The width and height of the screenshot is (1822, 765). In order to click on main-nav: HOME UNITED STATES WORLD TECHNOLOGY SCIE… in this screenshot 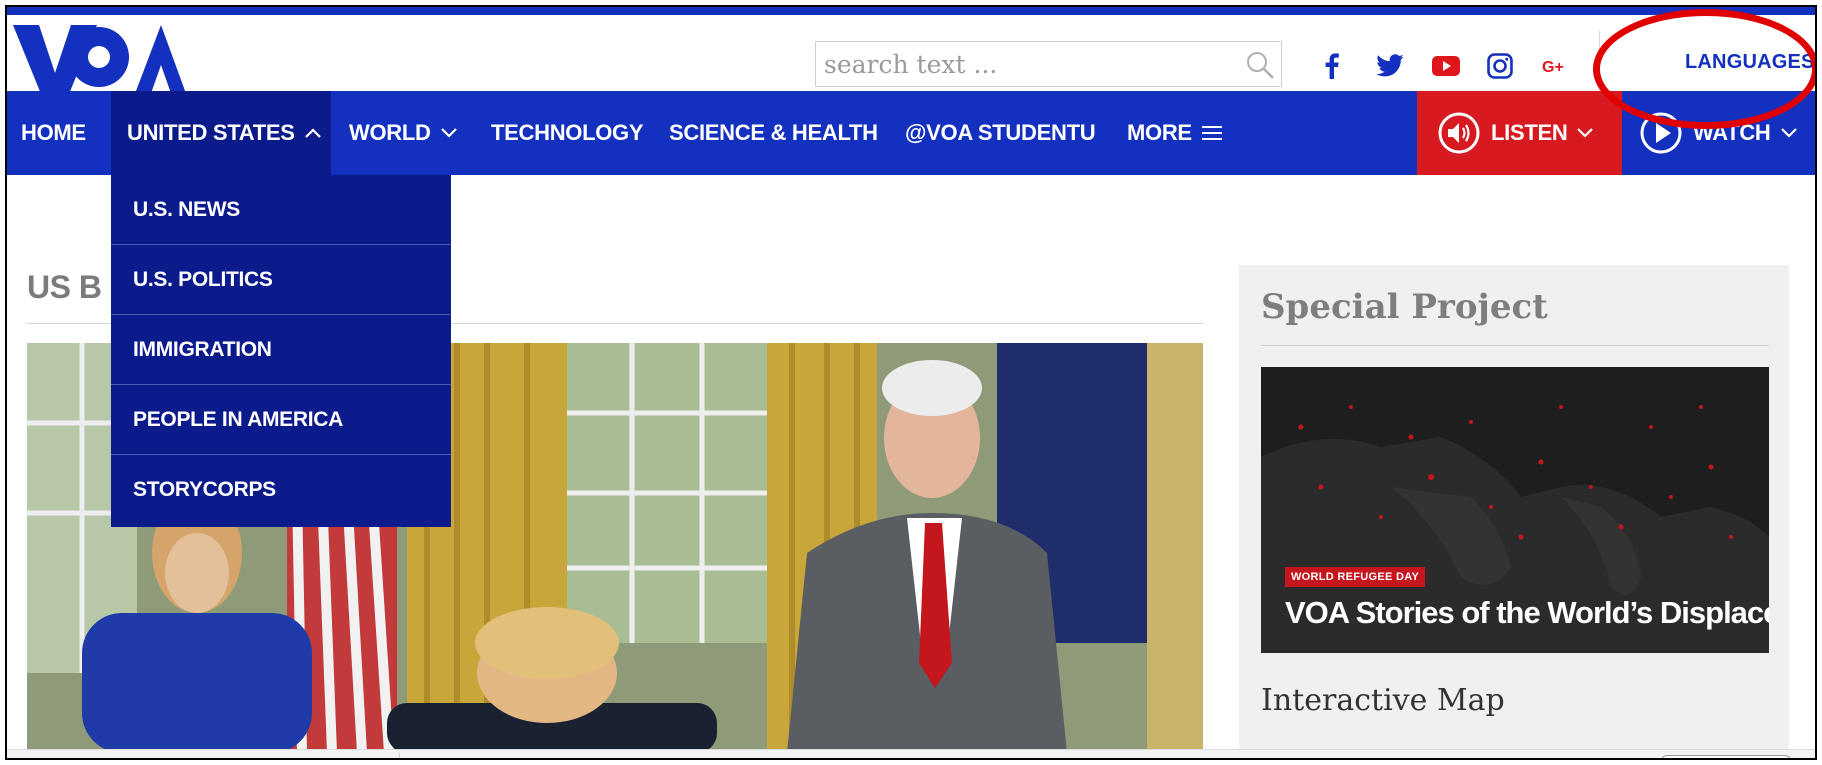, I will do `click(911, 133)`.